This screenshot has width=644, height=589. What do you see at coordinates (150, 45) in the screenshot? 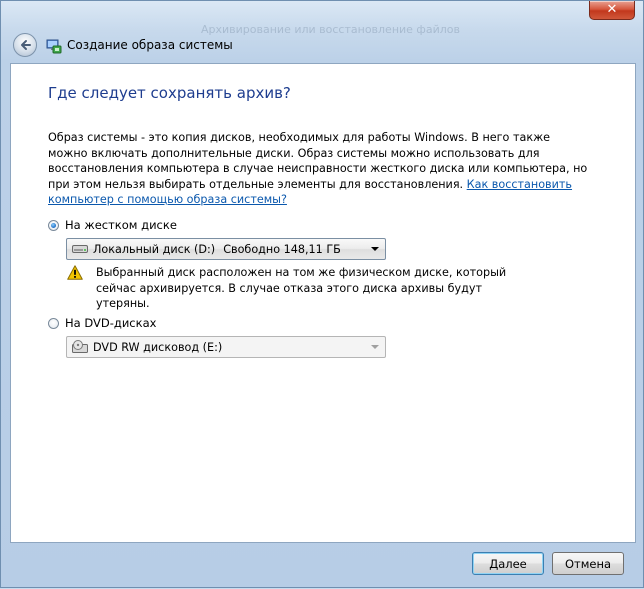
I see `window-title: Создание образа системы` at bounding box center [150, 45].